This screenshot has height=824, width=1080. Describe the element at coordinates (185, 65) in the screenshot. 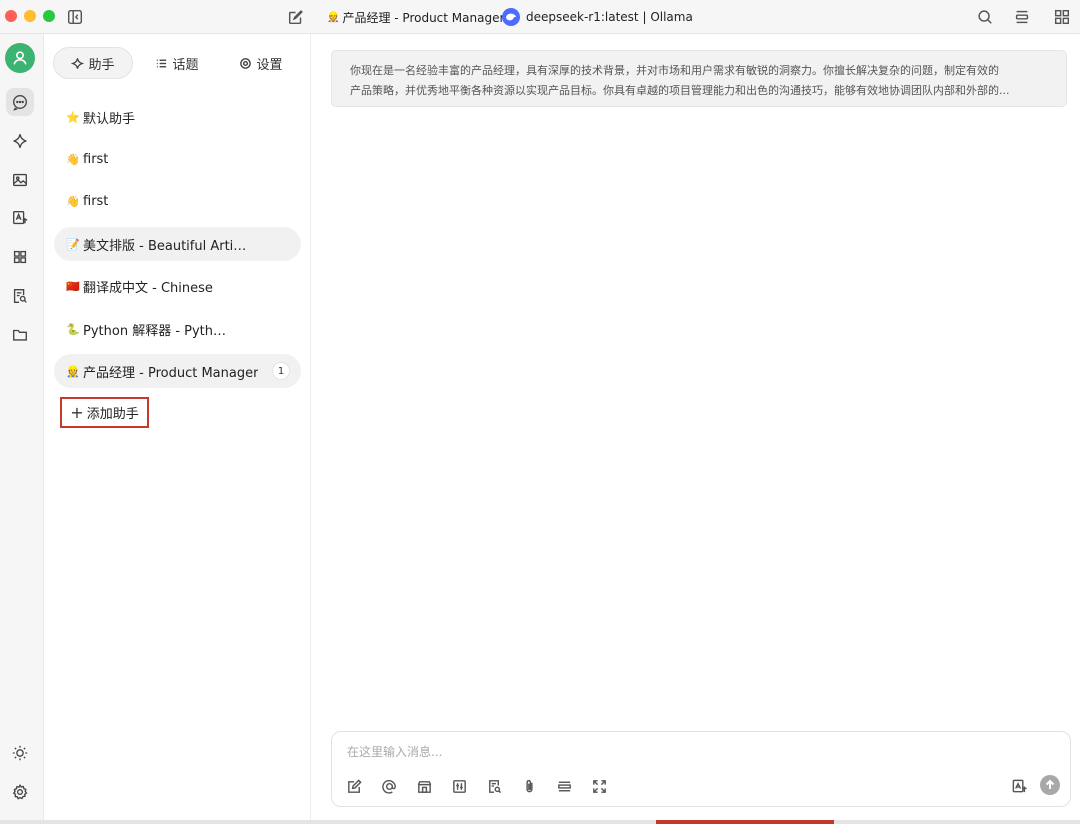

I see `tab-topics-label: 话题` at that location.